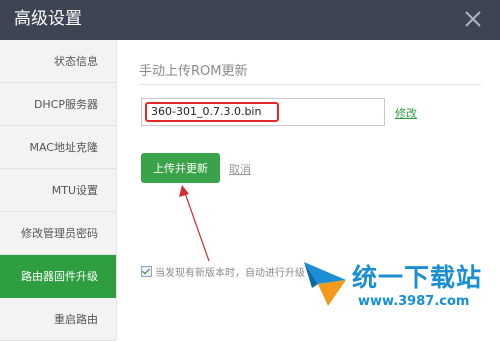  I want to click on sidebar-item-status: 状态信息, so click(58, 61).